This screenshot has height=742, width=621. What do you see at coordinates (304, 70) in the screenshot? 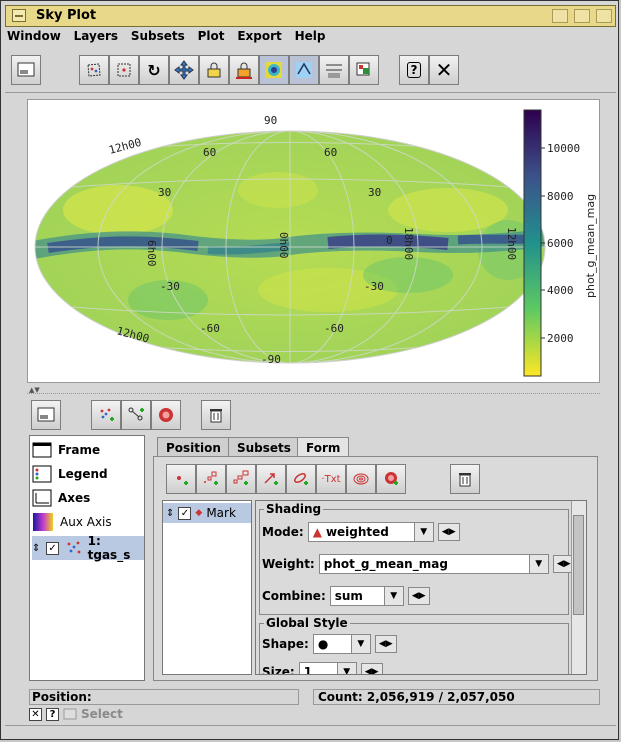
I see `sketch-mode-icon` at bounding box center [304, 70].